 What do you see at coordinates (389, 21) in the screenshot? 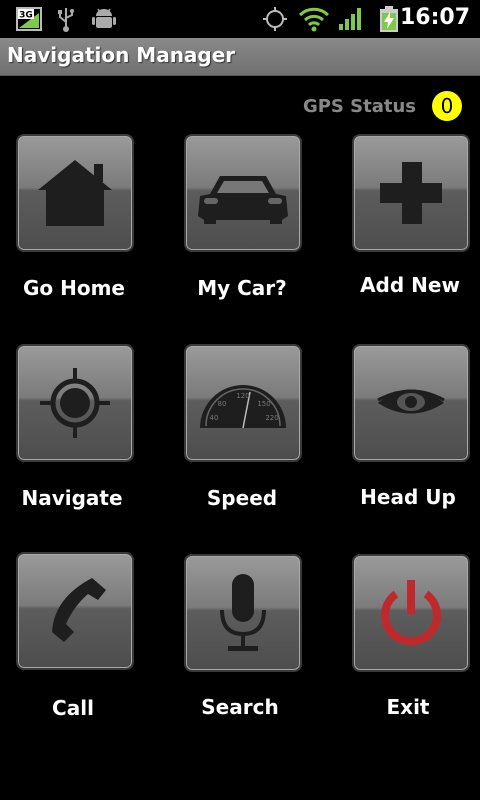
I see `battery-charging-icon` at bounding box center [389, 21].